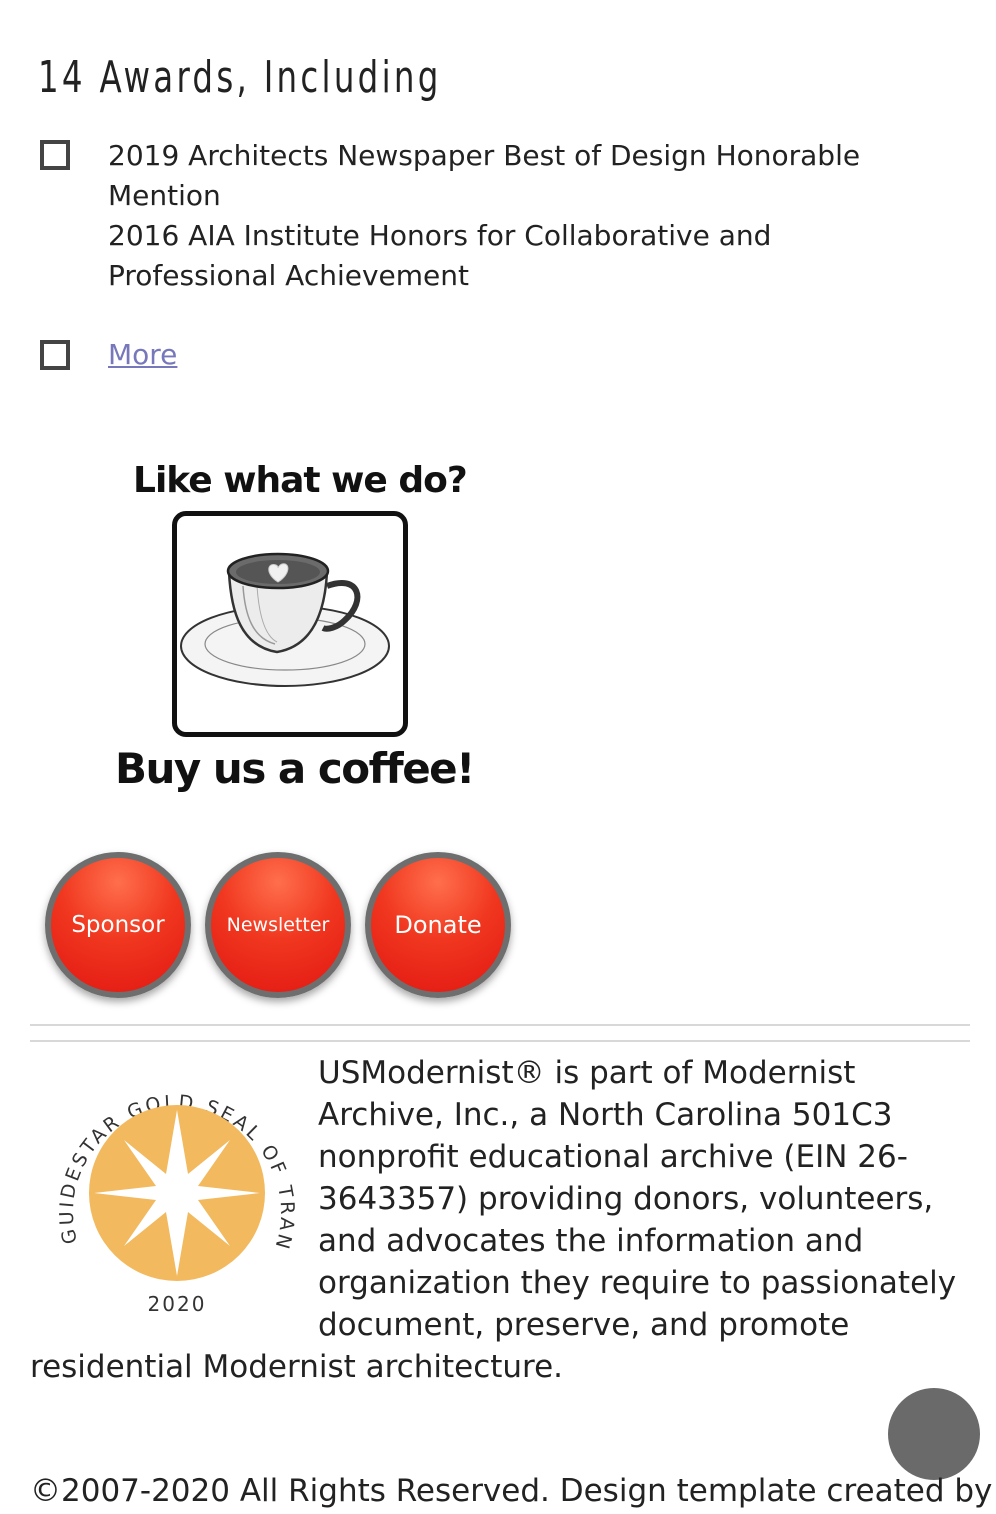 The image size is (996, 1514). Describe the element at coordinates (174, 1197) in the screenshot. I see `seal-float-space` at that location.